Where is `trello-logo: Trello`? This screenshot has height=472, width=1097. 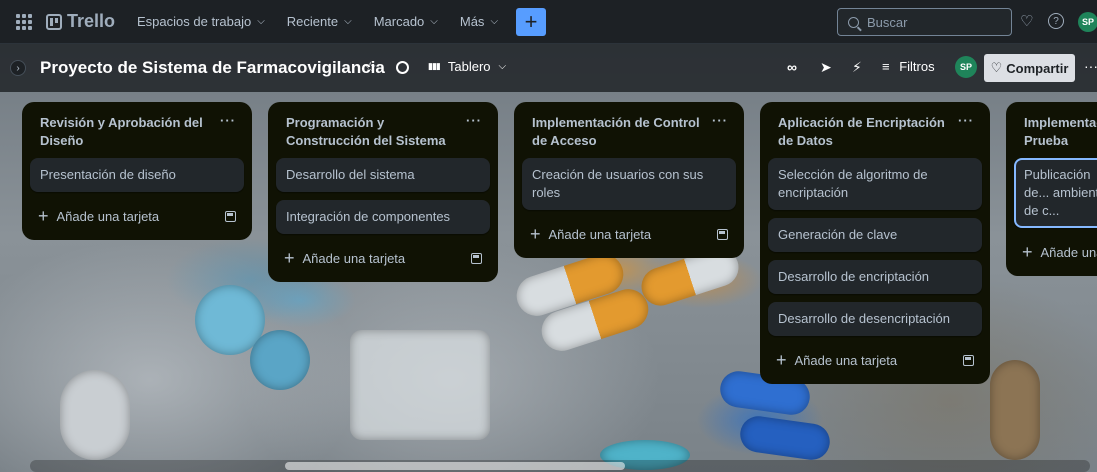 trello-logo: Trello is located at coordinates (80, 21).